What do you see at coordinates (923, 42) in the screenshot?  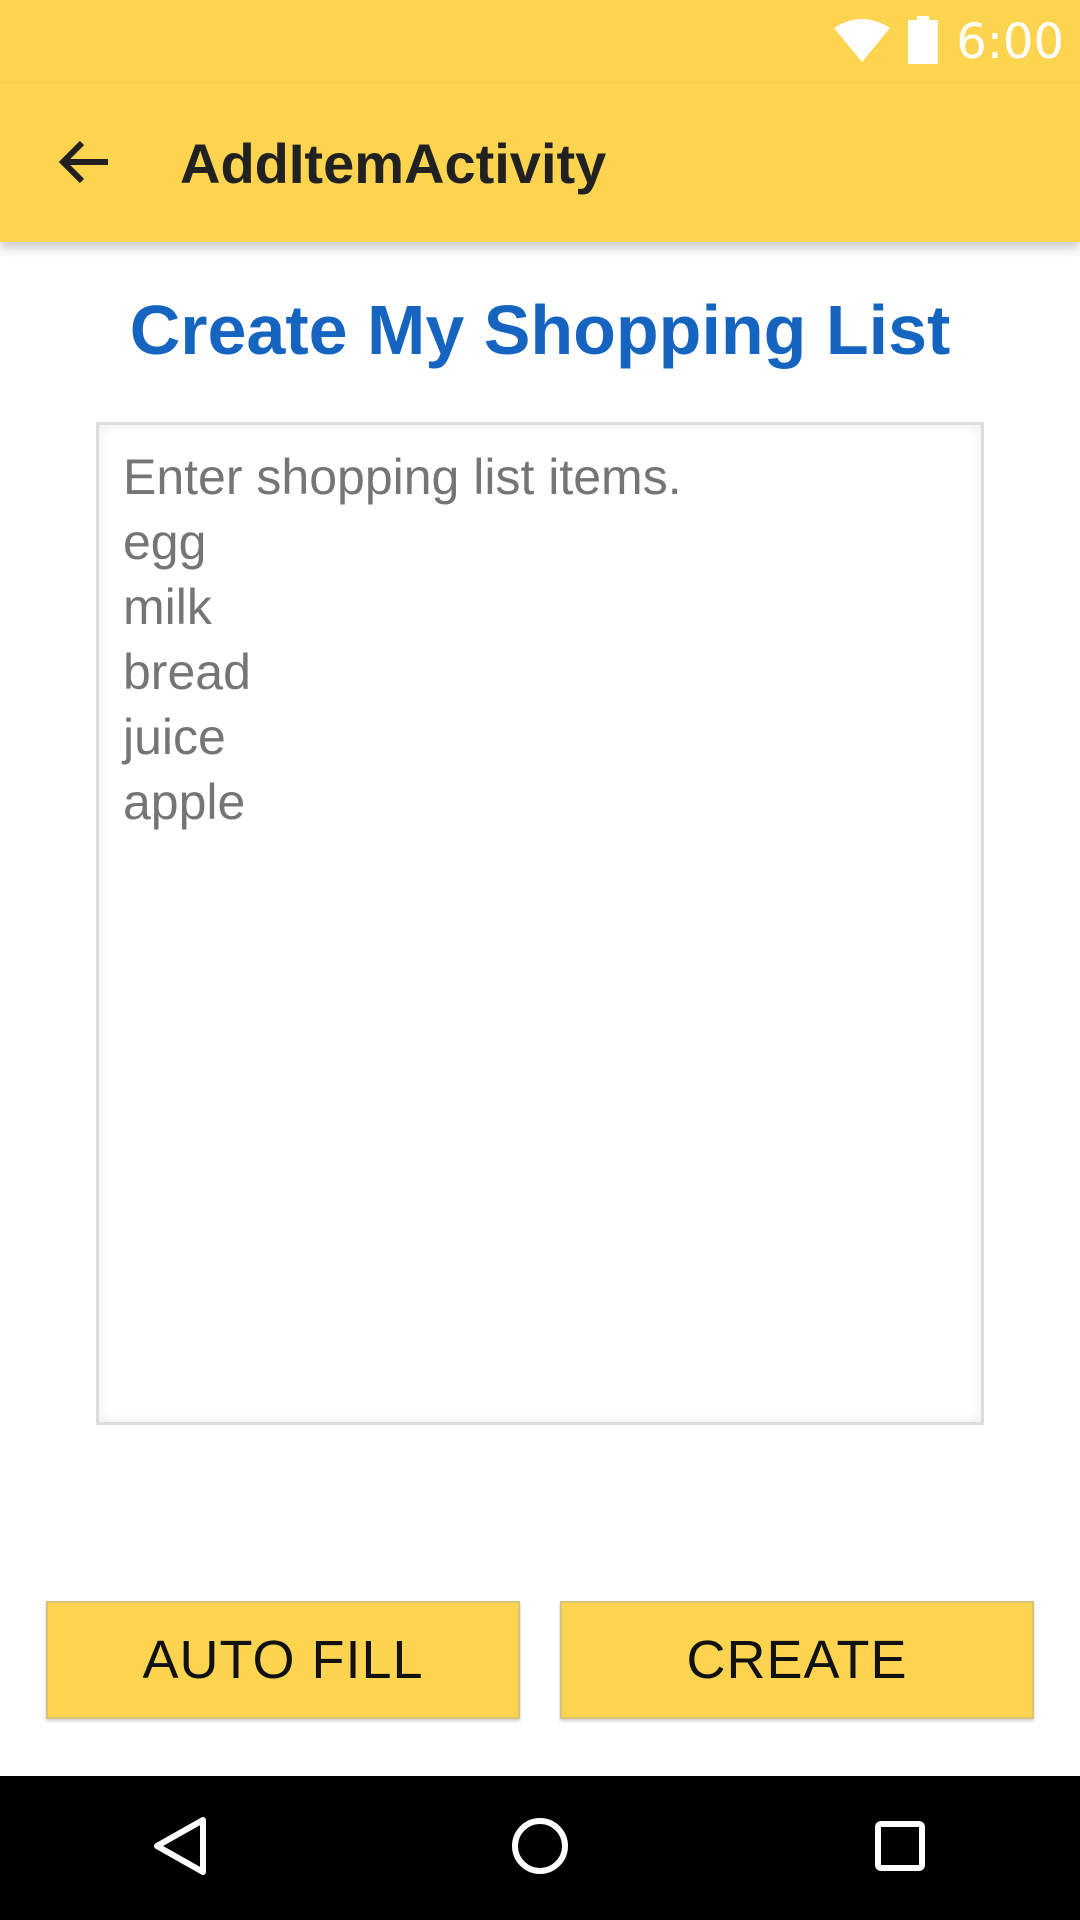 I see `battery-icon` at bounding box center [923, 42].